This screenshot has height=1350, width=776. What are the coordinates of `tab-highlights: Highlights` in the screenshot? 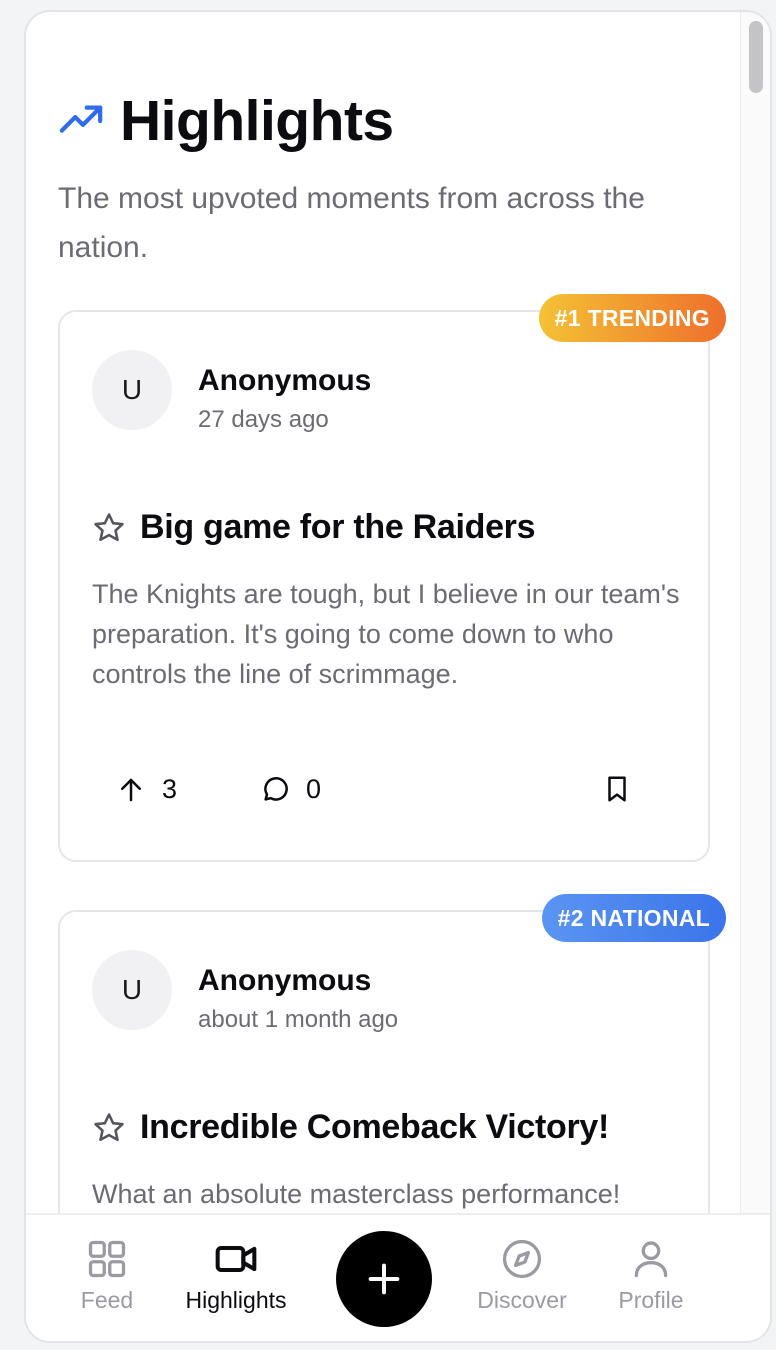 It's located at (236, 1275).